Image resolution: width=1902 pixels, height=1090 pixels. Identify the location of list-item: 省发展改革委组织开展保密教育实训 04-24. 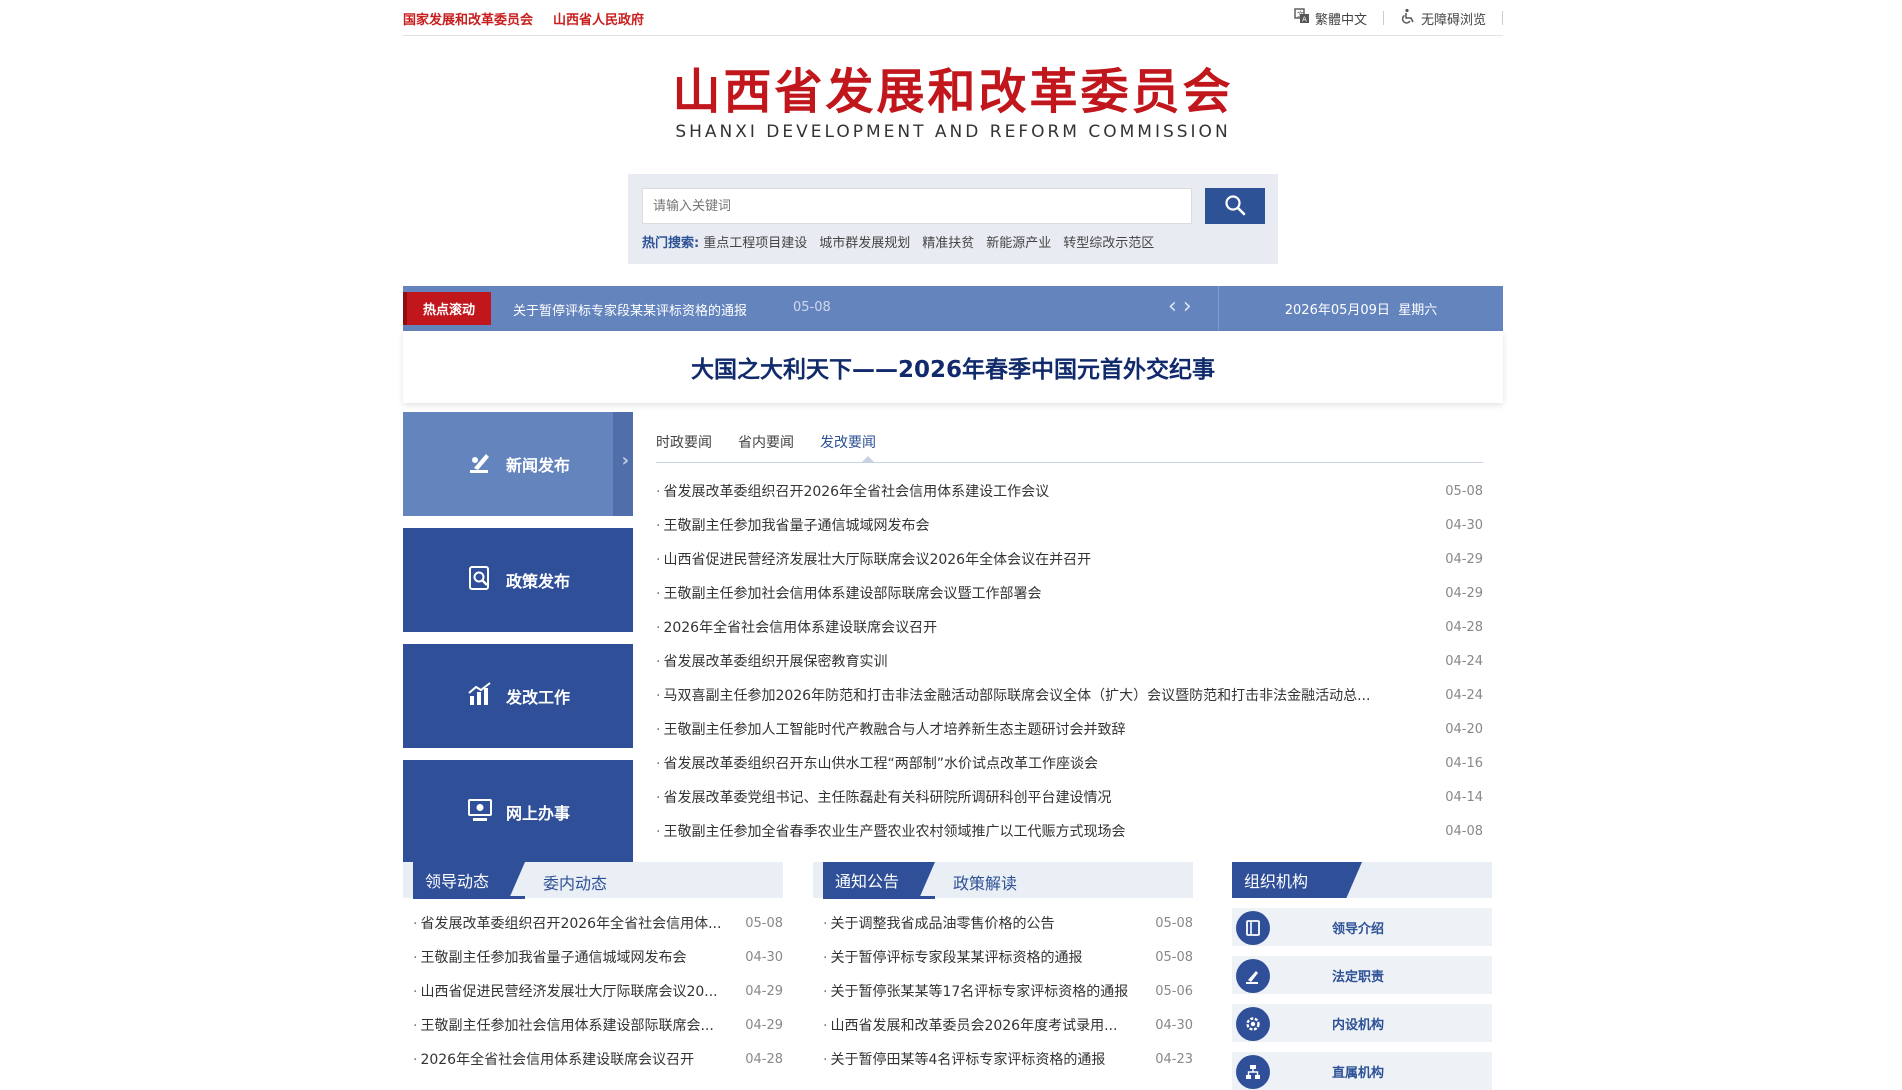
(1069, 661).